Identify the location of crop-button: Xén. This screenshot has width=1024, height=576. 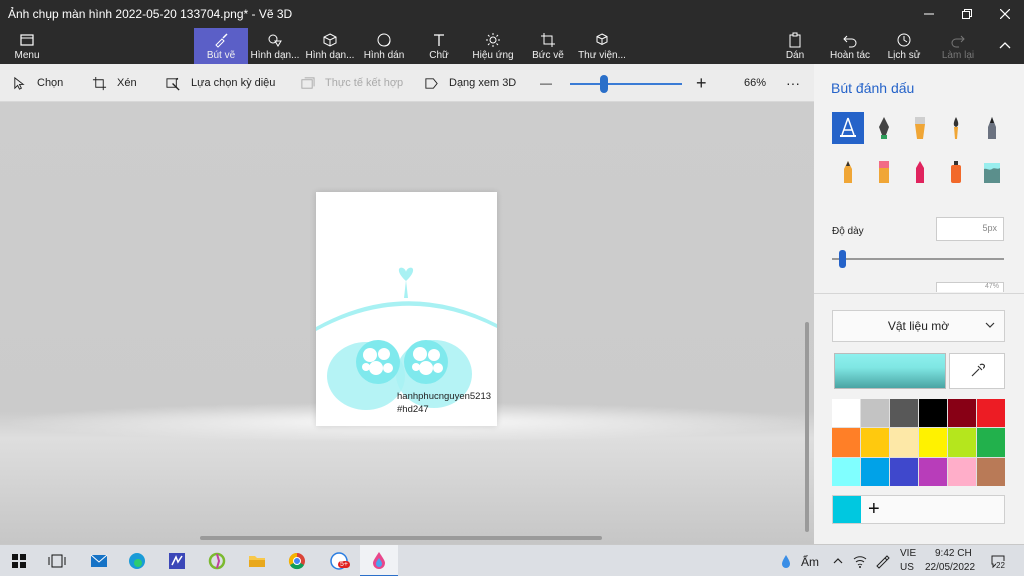
(114, 83).